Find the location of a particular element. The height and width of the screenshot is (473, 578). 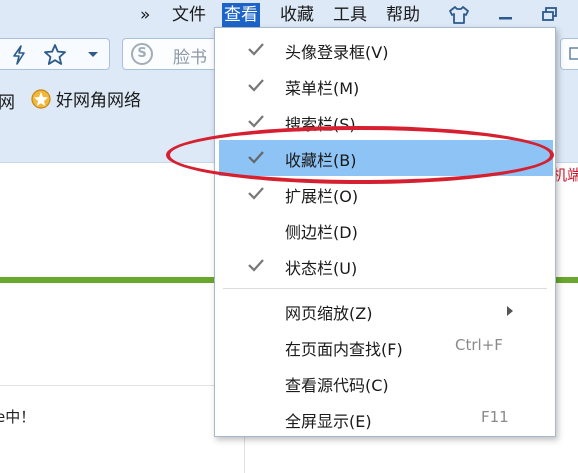

menu-view: 查看 is located at coordinates (241, 15).